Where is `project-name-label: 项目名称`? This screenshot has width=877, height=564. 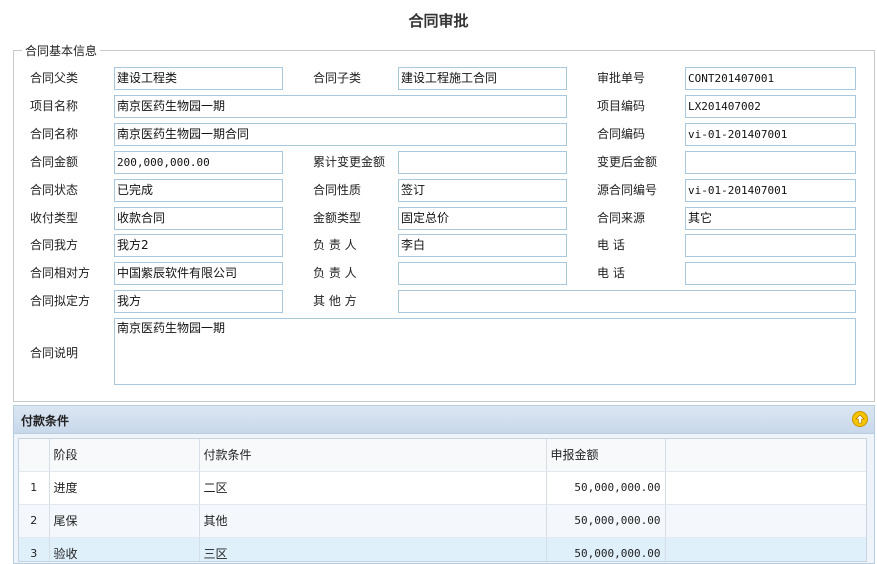
project-name-label: 项目名称 is located at coordinates (54, 106).